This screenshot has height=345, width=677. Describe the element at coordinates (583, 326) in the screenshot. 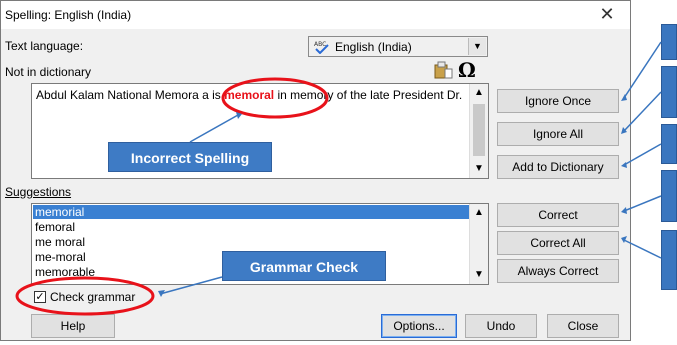

I see `close-button: Close` at that location.